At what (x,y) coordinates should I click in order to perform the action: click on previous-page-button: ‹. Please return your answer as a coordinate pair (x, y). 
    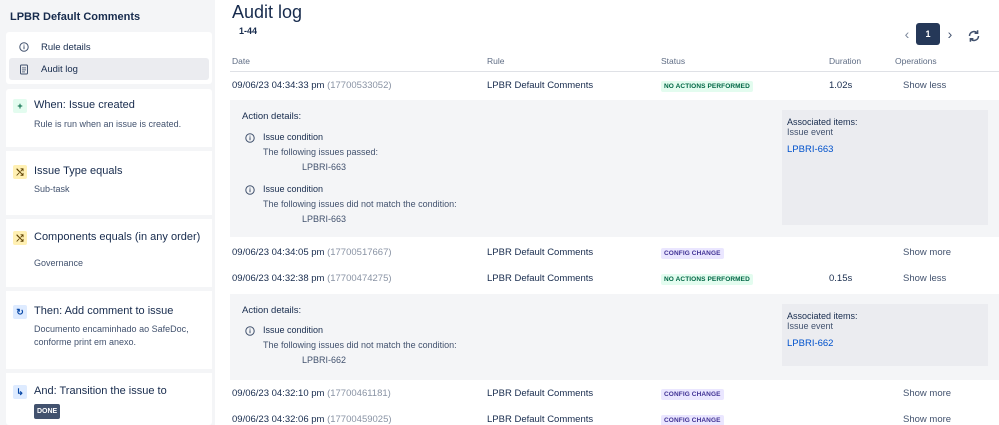
    Looking at the image, I should click on (907, 34).